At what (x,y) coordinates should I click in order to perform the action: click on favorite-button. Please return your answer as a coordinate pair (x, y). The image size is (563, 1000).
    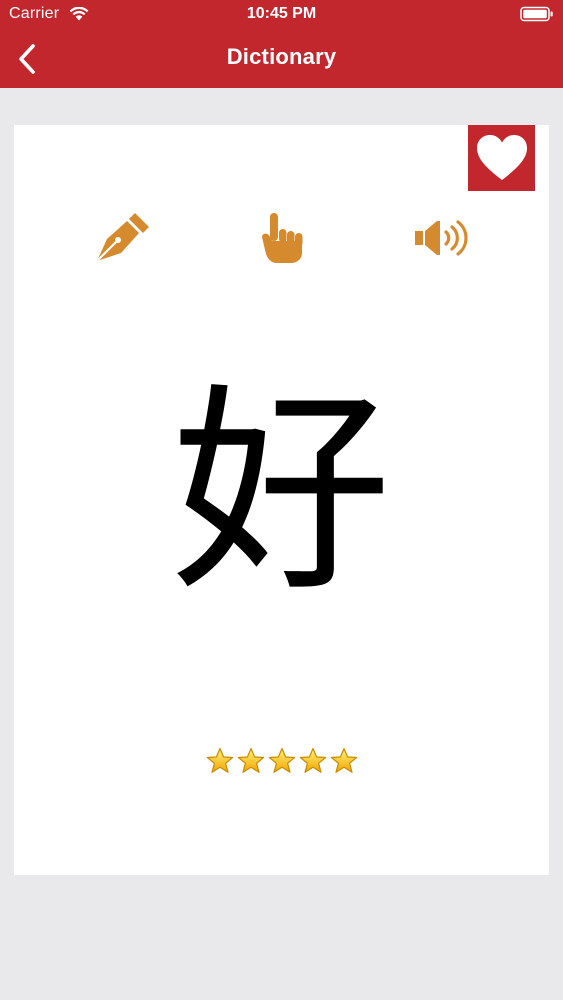
    Looking at the image, I should click on (501, 158).